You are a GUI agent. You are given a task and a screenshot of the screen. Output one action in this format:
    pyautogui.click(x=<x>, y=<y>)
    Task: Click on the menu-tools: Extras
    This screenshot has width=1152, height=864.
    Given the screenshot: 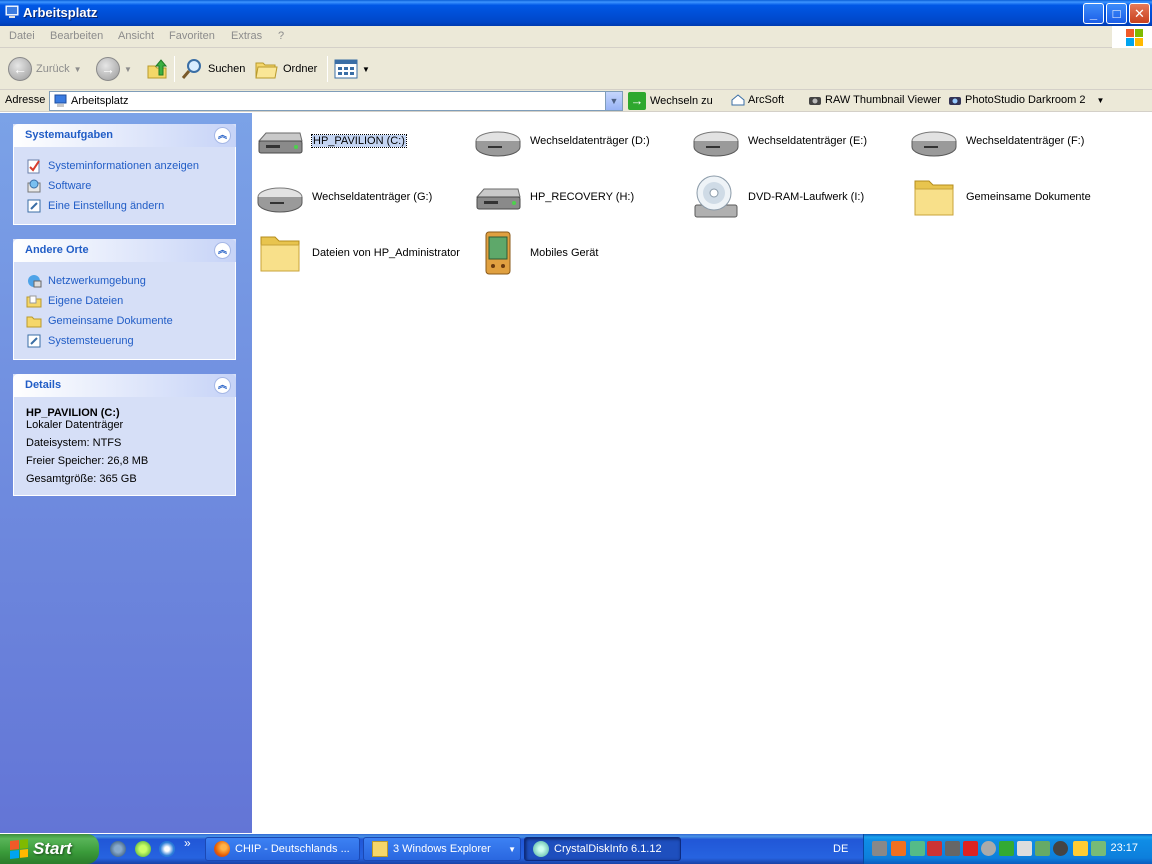 What is the action you would take?
    pyautogui.click(x=246, y=36)
    